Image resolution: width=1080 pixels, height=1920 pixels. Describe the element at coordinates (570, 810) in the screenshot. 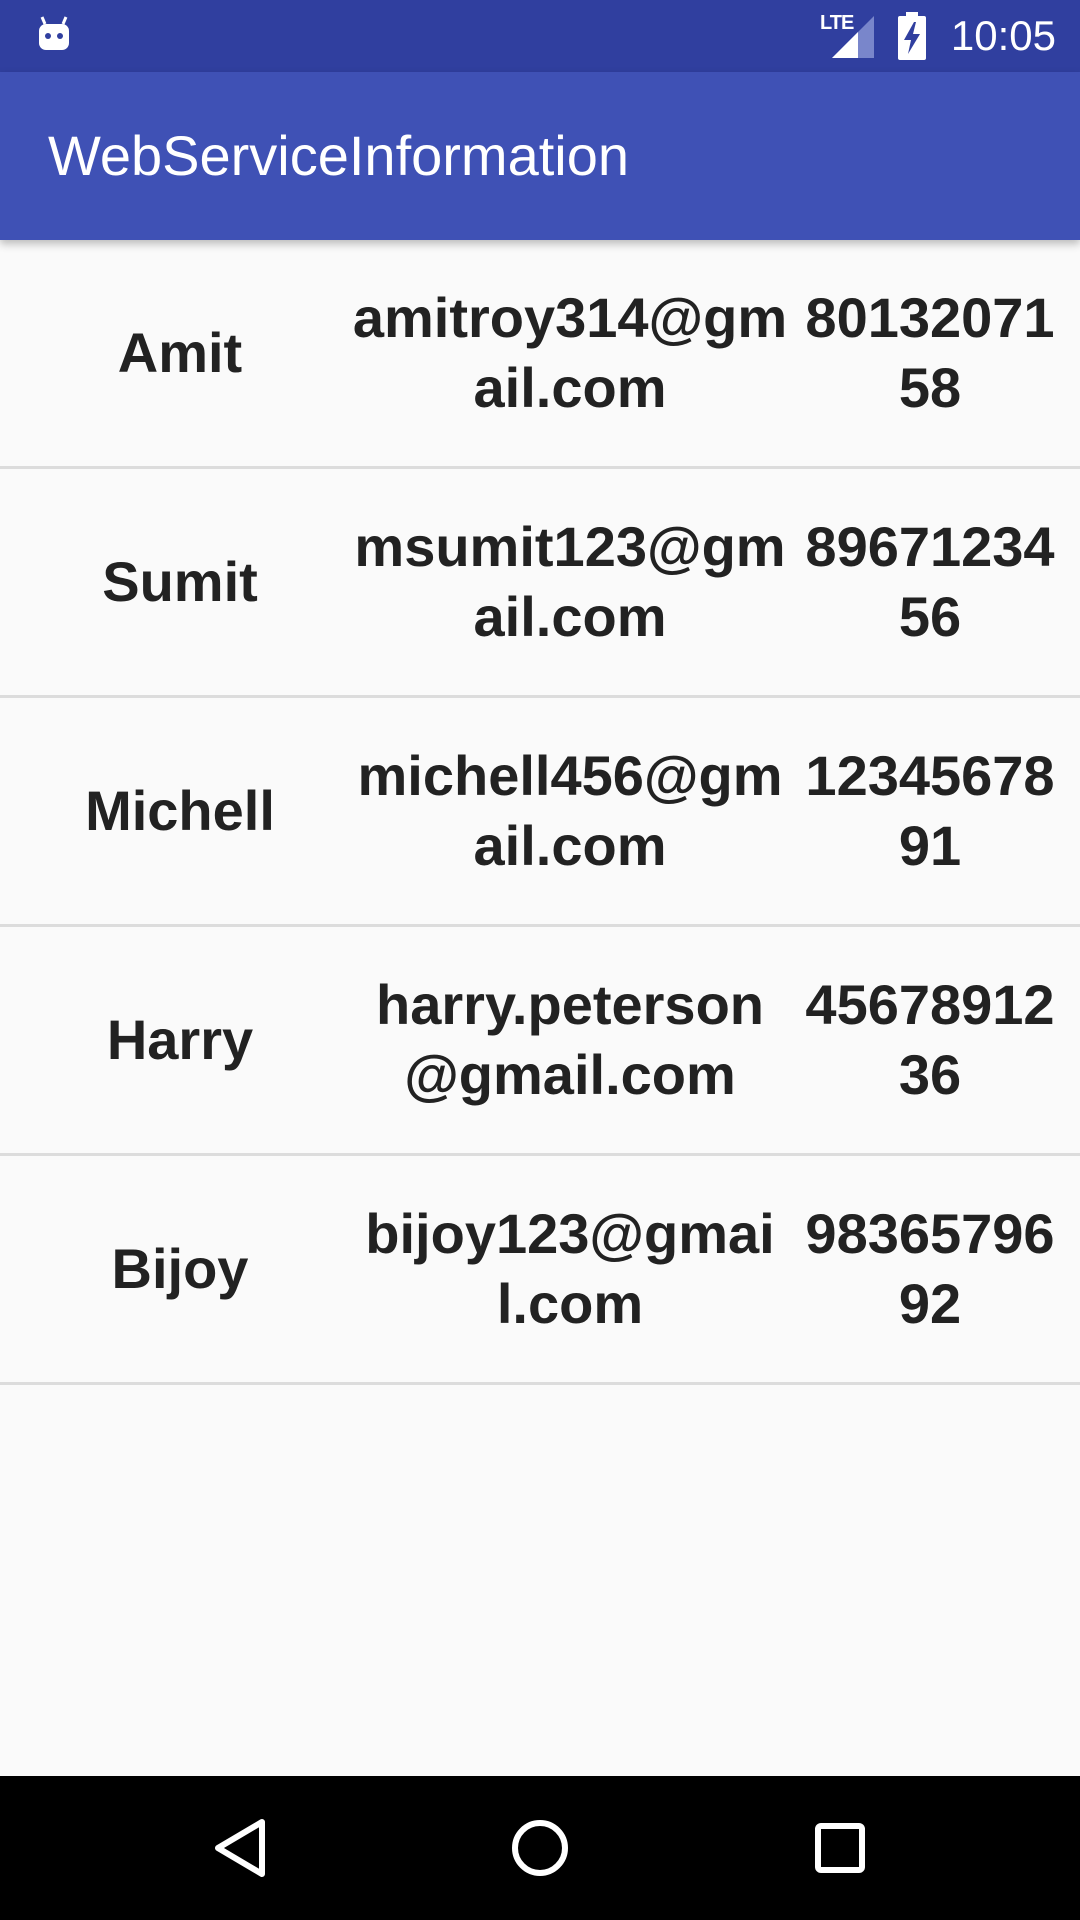

I see `contact-email: michell456@gmail.com` at that location.